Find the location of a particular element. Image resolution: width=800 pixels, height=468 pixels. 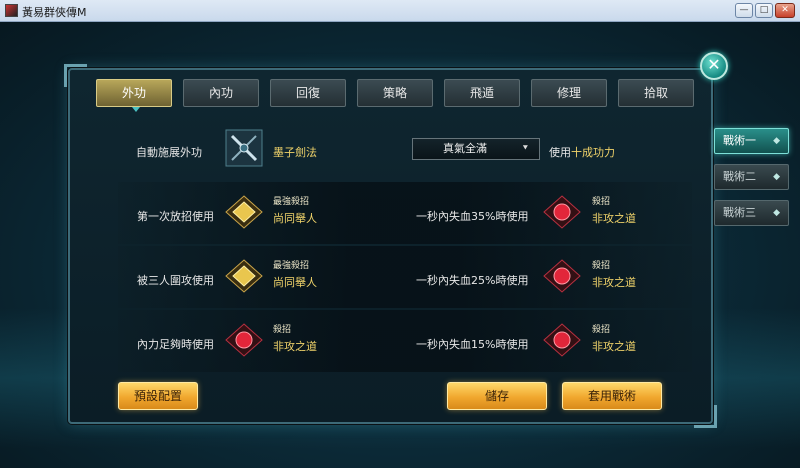

app-icon is located at coordinates (11, 10).